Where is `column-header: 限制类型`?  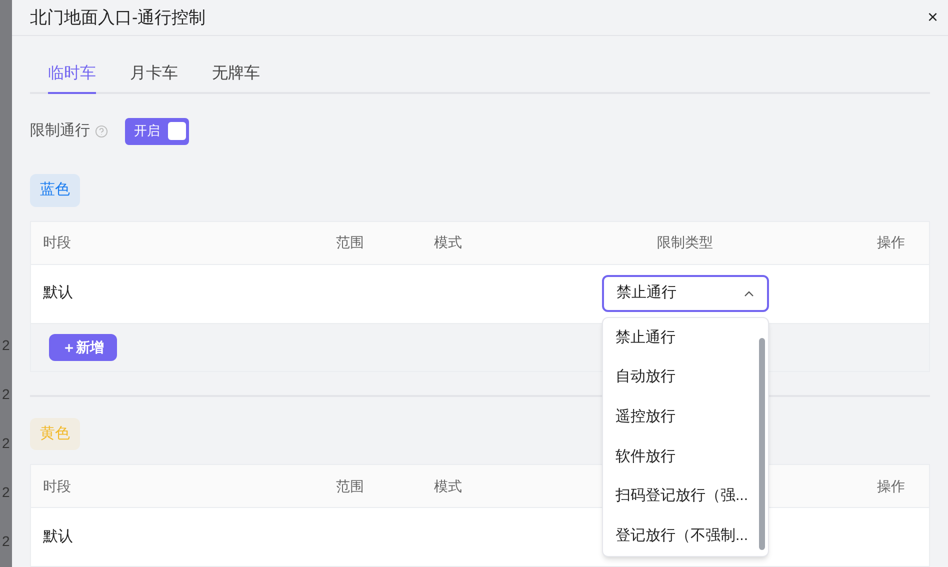
column-header: 限制类型 is located at coordinates (685, 242).